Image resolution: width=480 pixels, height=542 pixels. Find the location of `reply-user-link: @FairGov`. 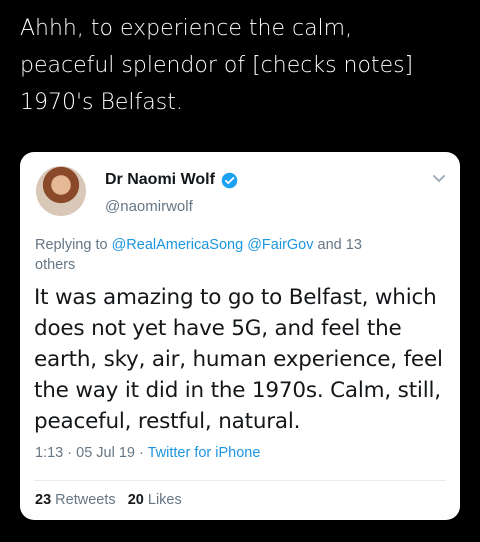

reply-user-link: @FairGov is located at coordinates (280, 245).